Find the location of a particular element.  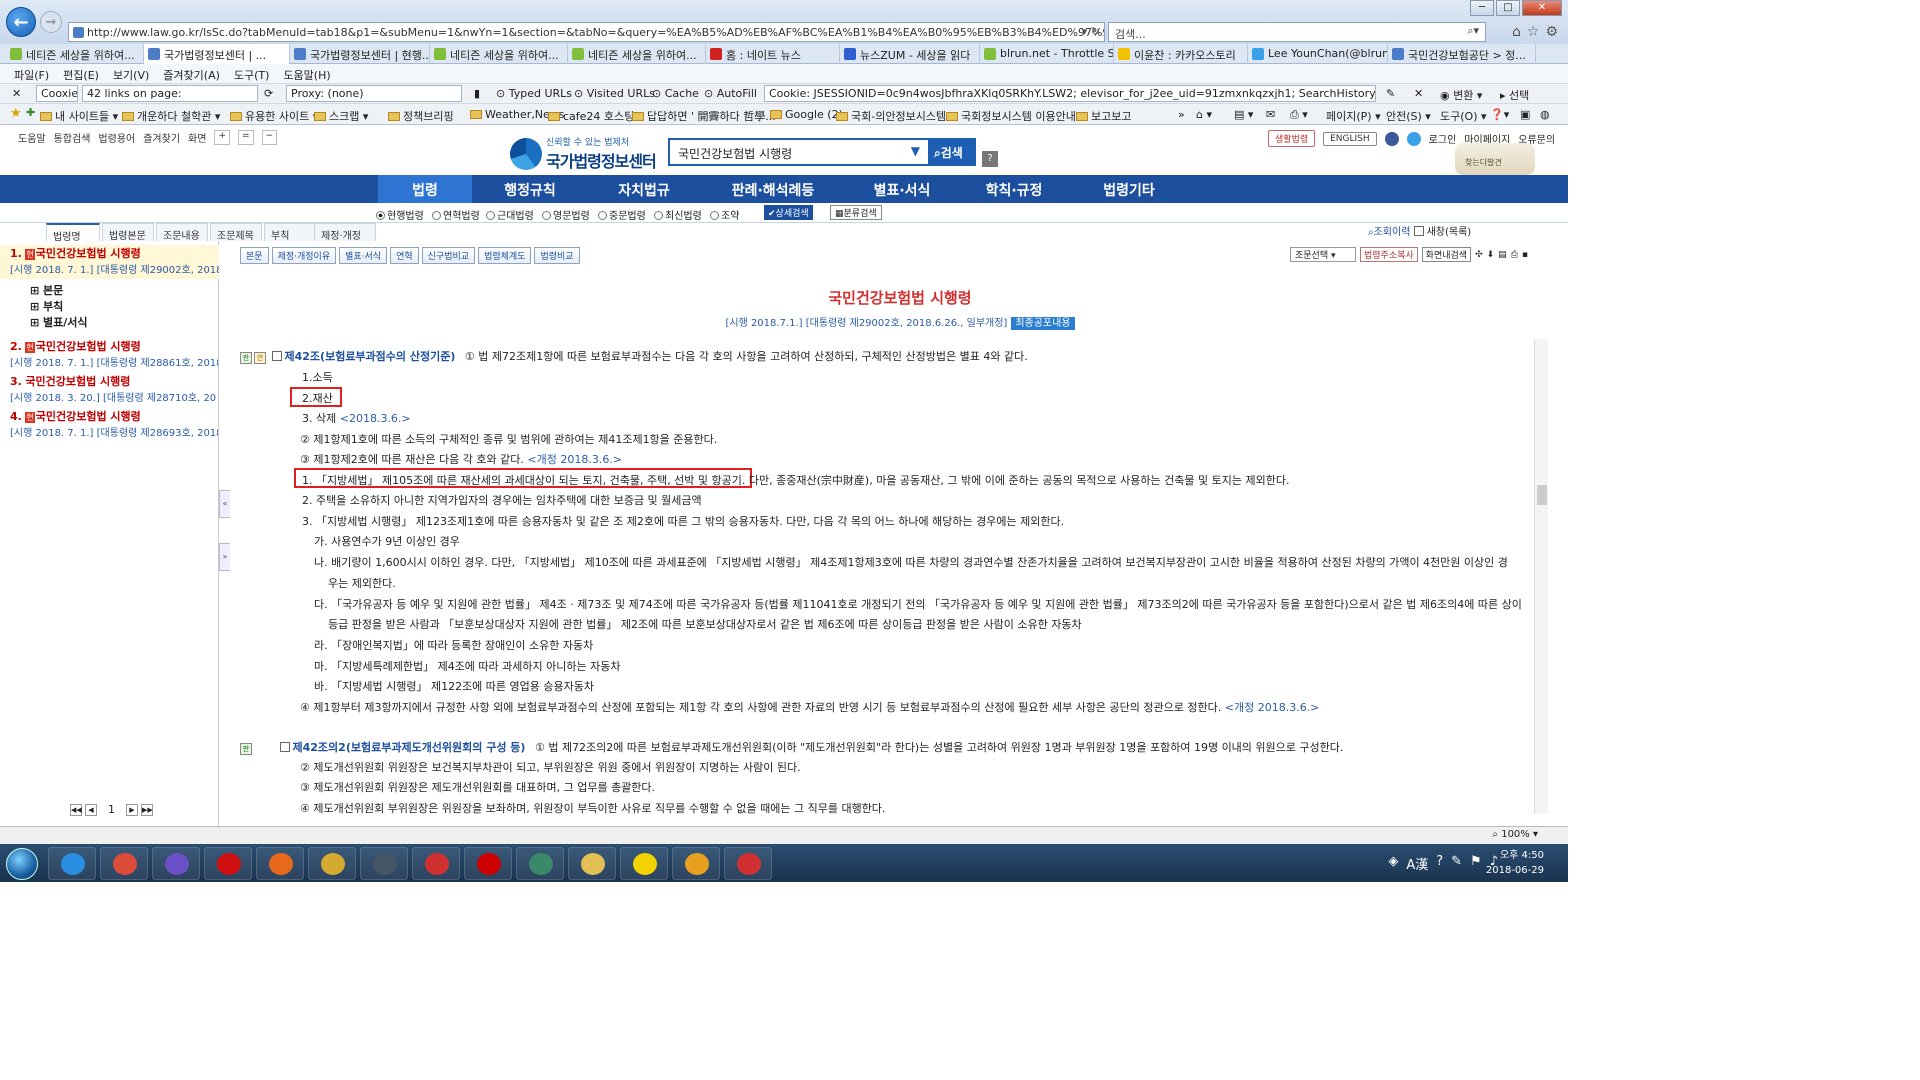

content-button: 법령비교 is located at coordinates (557, 255).